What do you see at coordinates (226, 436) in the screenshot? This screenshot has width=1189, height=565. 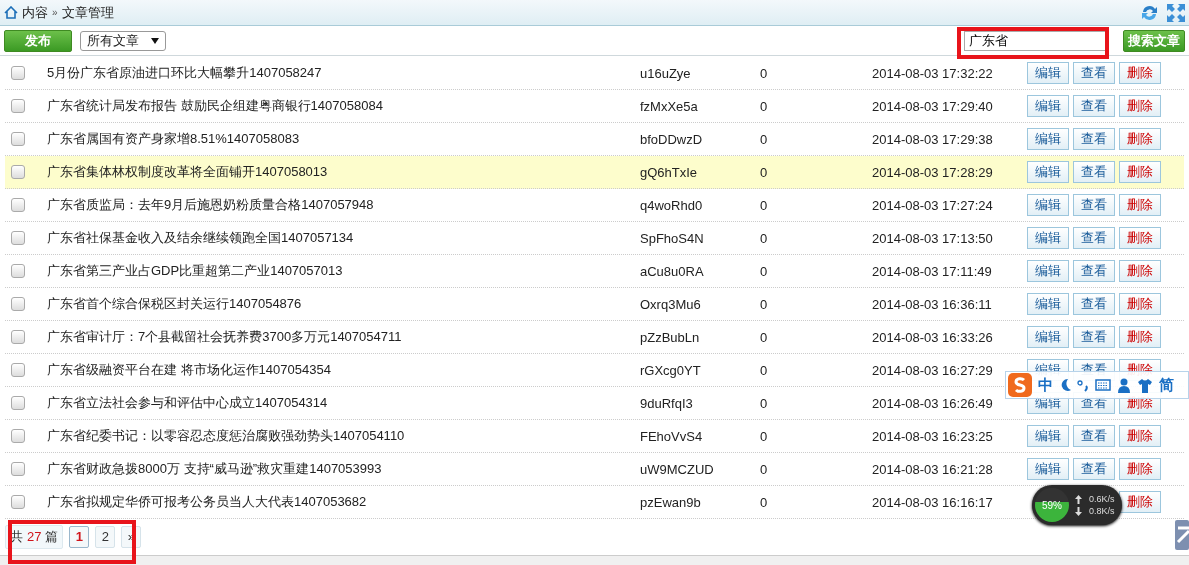 I see `article-title: 广东省纪委书记：以零容忍态度惩治腐败强劲势头1407054110` at bounding box center [226, 436].